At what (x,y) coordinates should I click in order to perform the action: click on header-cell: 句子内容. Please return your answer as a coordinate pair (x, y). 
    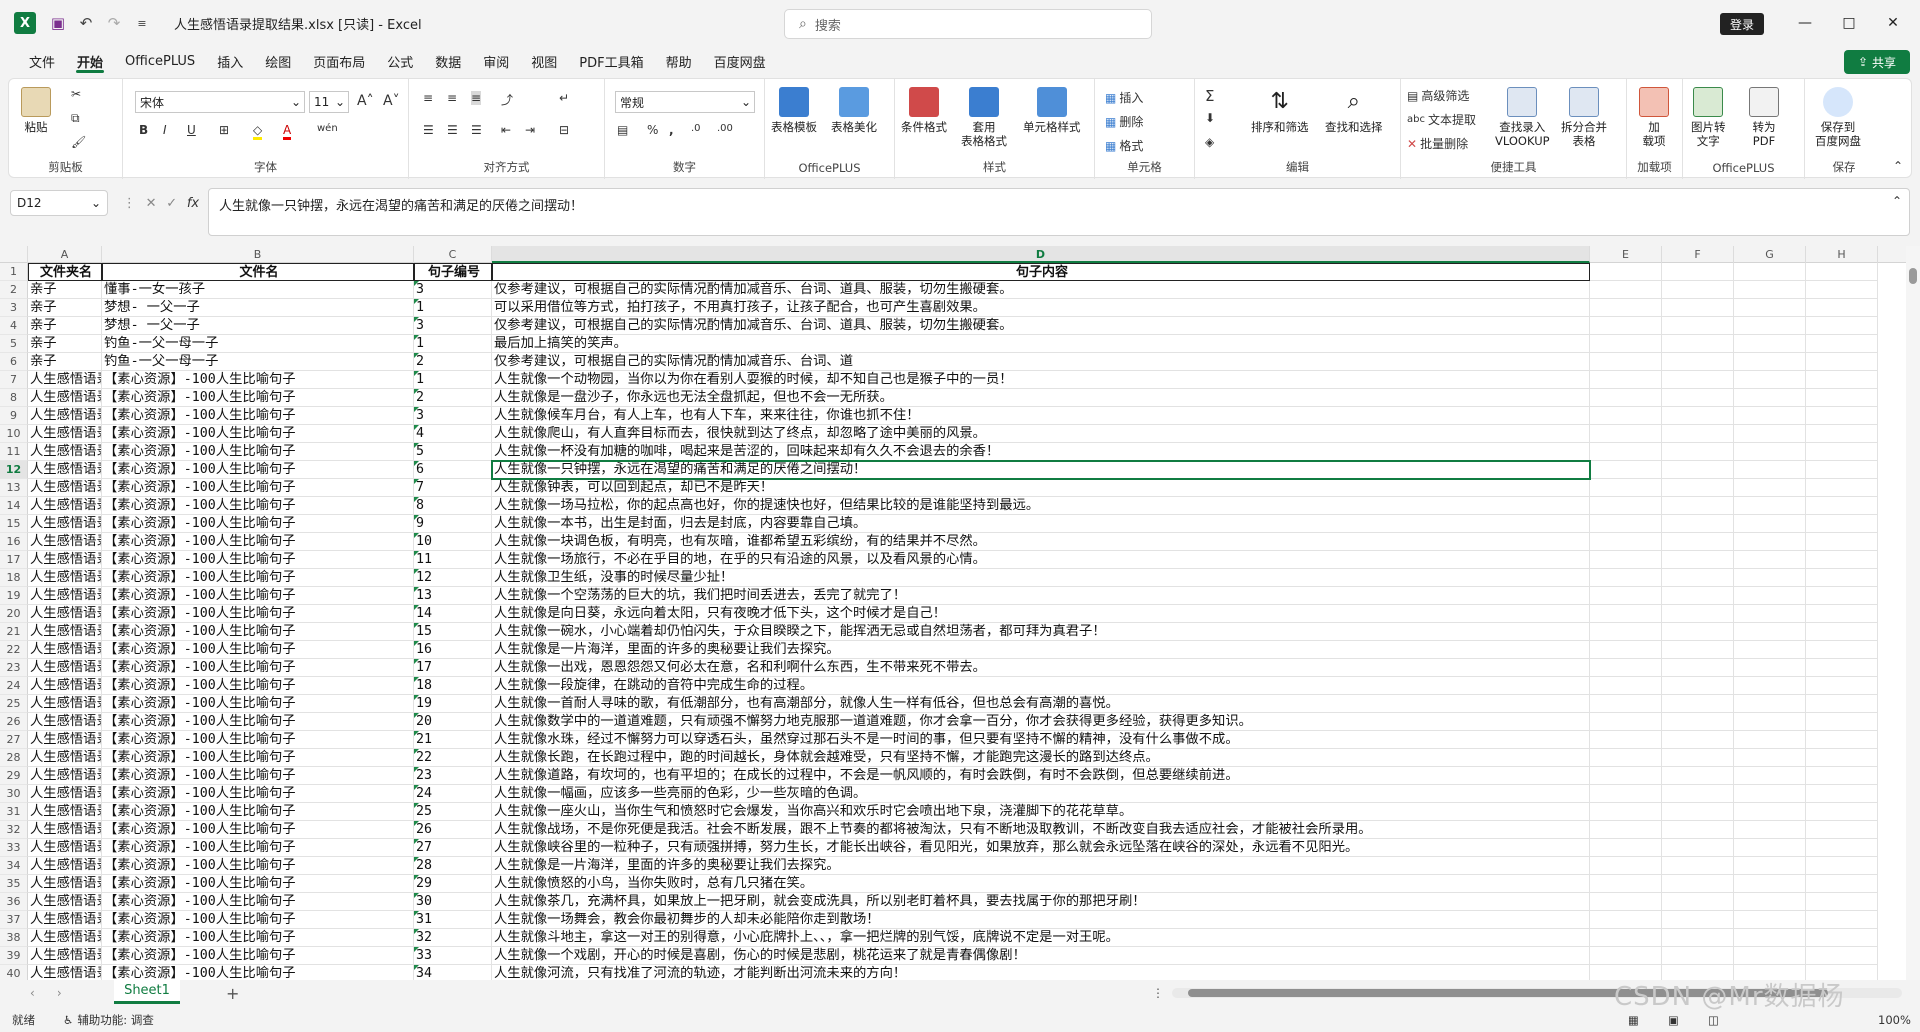
    Looking at the image, I should click on (1041, 272).